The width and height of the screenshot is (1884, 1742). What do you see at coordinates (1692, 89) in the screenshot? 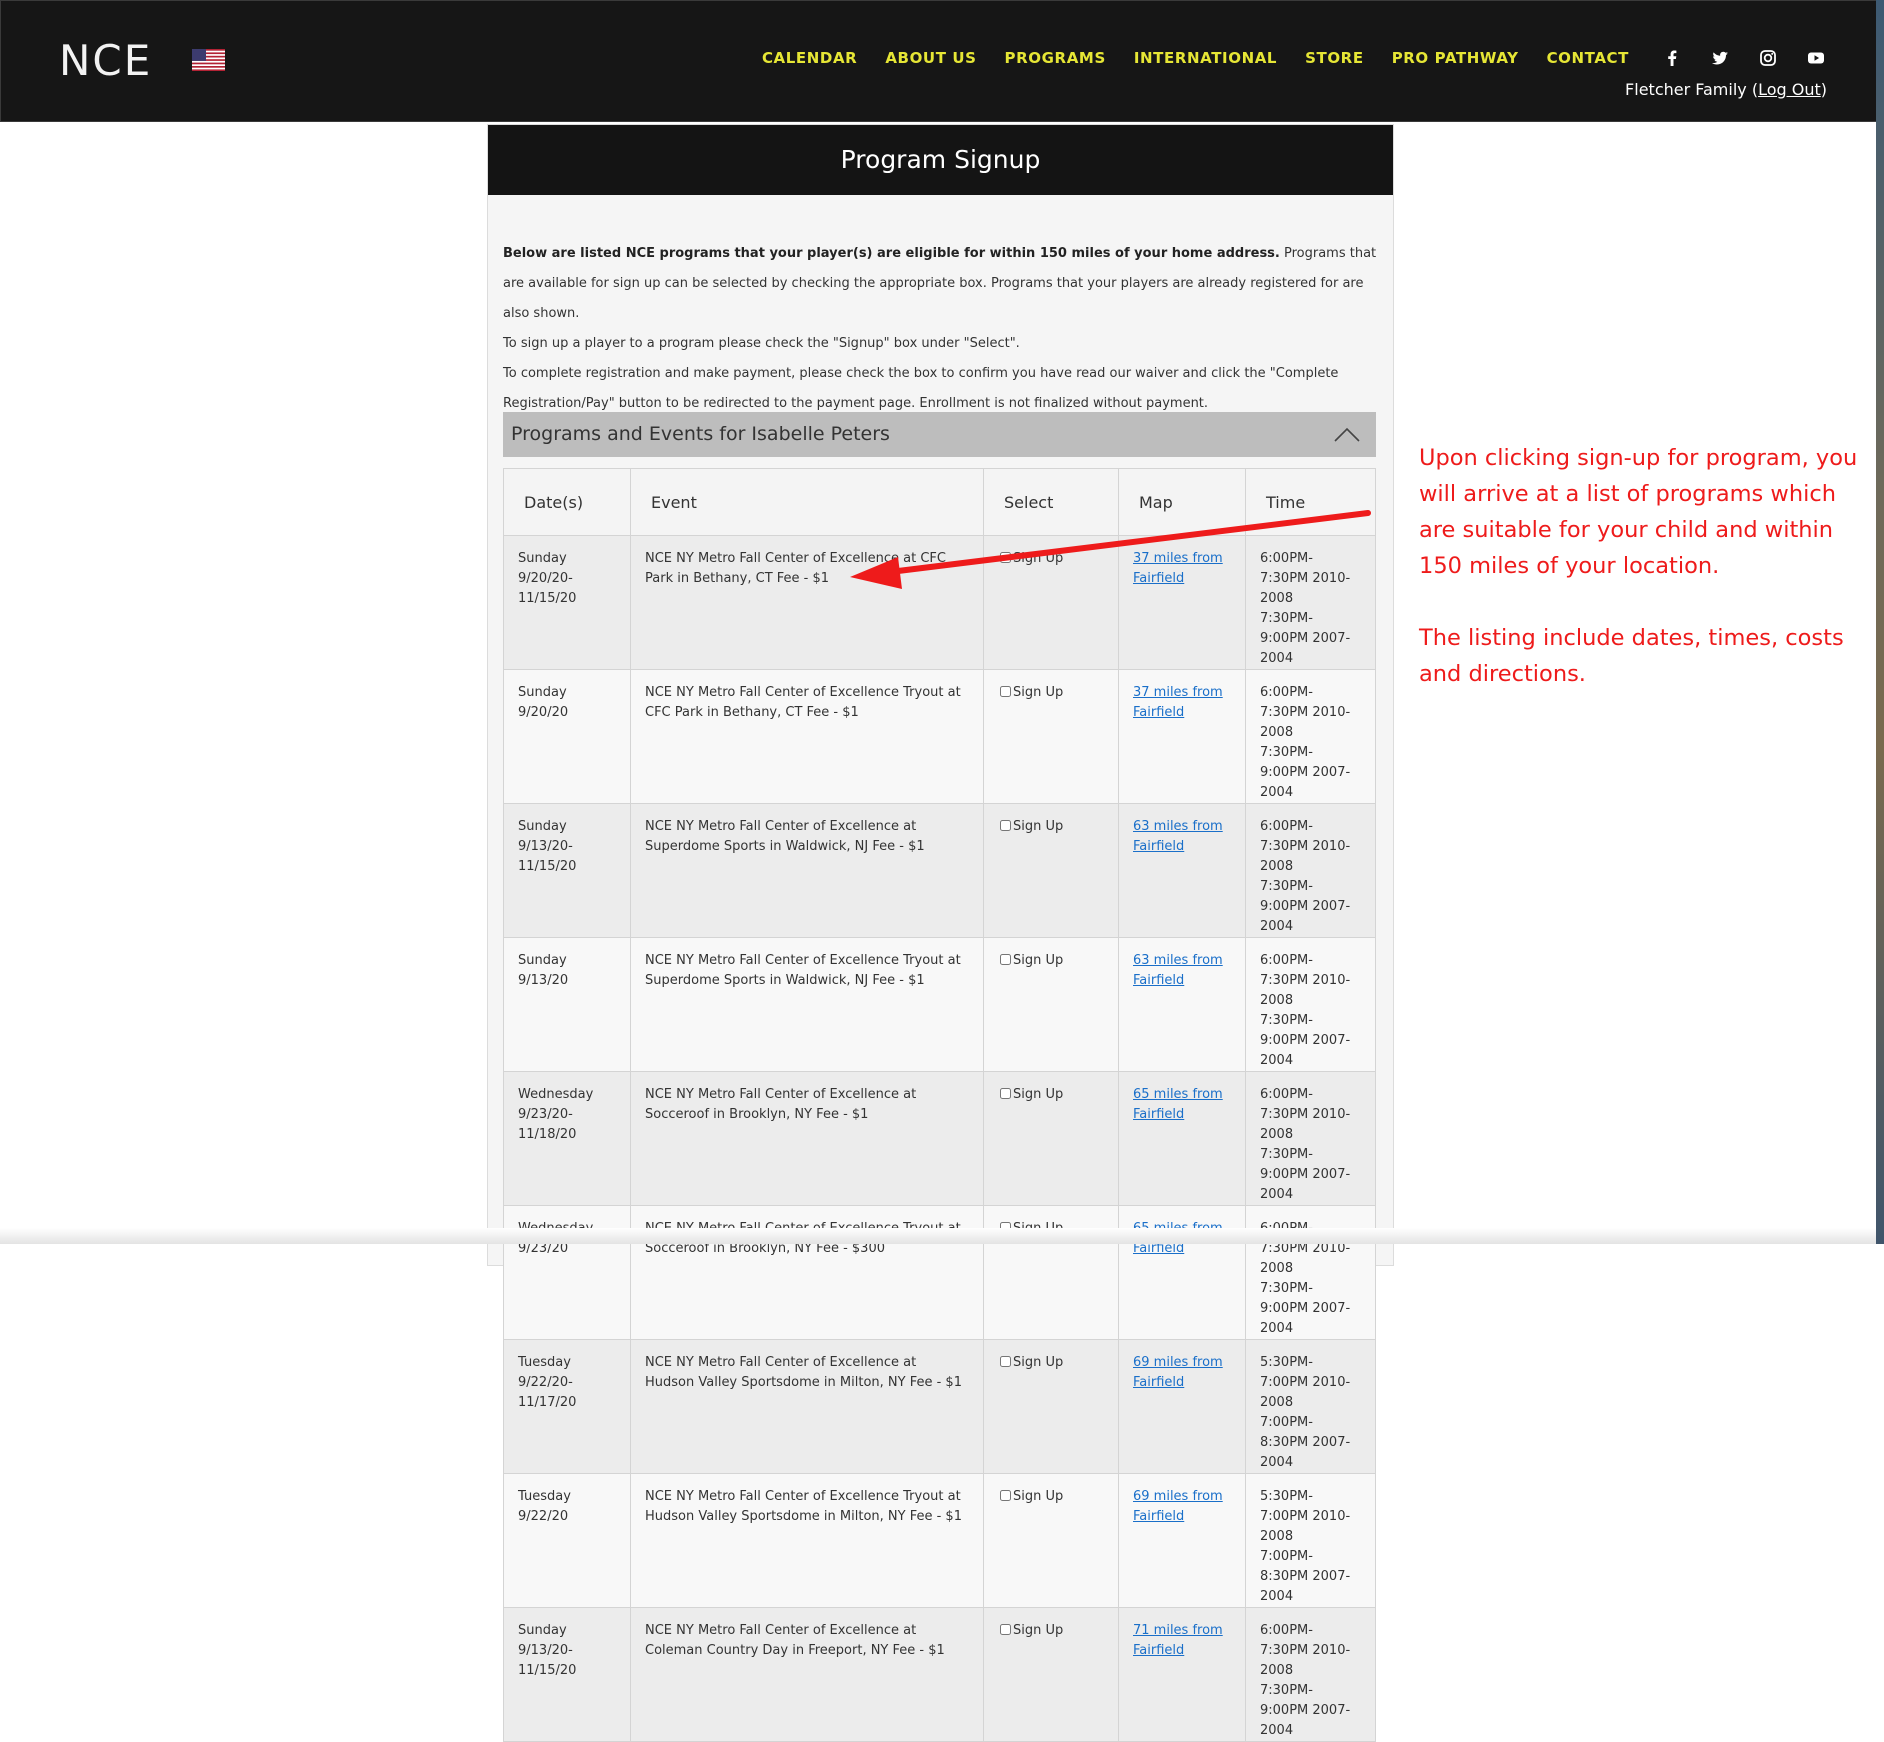
I see `account-name: Fletcher Family (` at bounding box center [1692, 89].